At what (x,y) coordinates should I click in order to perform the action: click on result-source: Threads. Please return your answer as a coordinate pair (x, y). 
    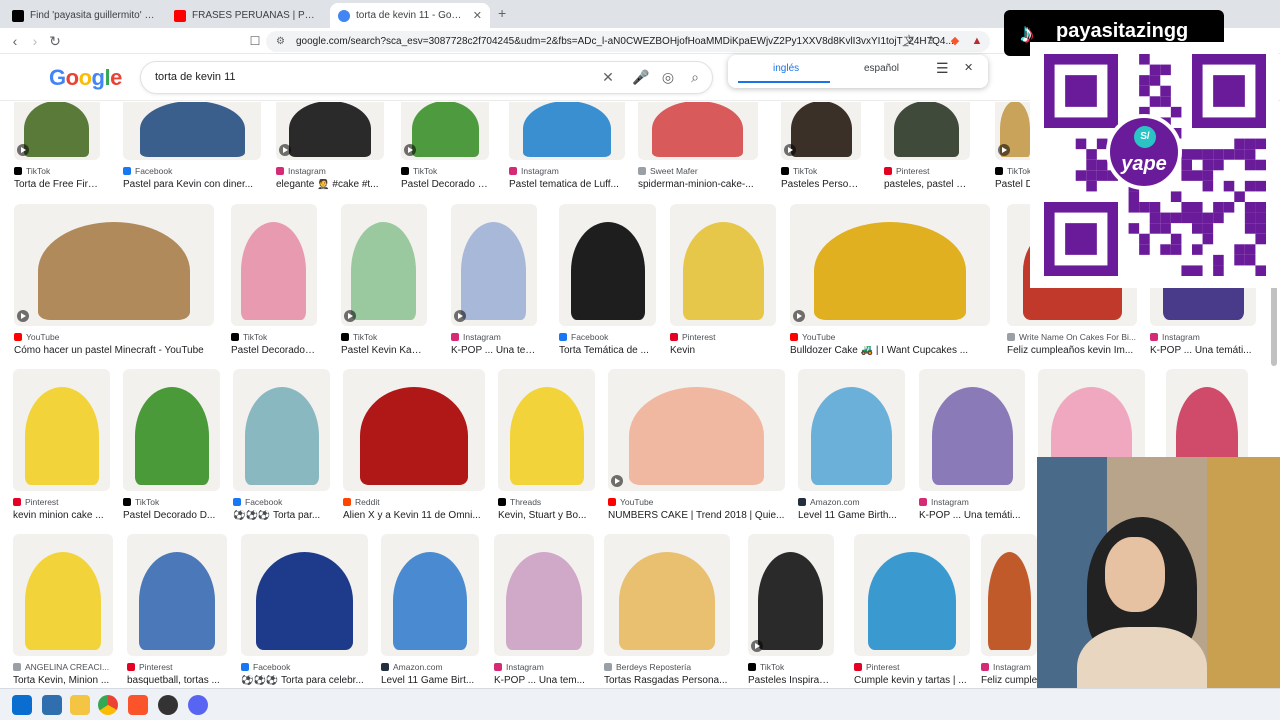
    Looking at the image, I should click on (556, 502).